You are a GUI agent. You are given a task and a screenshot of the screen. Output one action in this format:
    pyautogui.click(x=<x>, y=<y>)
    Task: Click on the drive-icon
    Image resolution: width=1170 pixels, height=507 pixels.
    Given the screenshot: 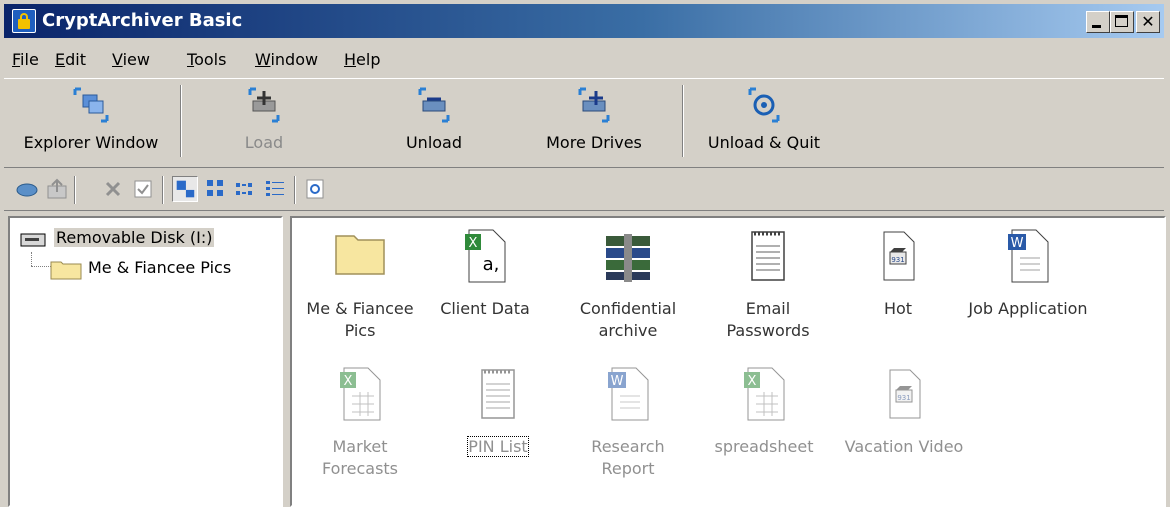 What is the action you would take?
    pyautogui.click(x=27, y=189)
    